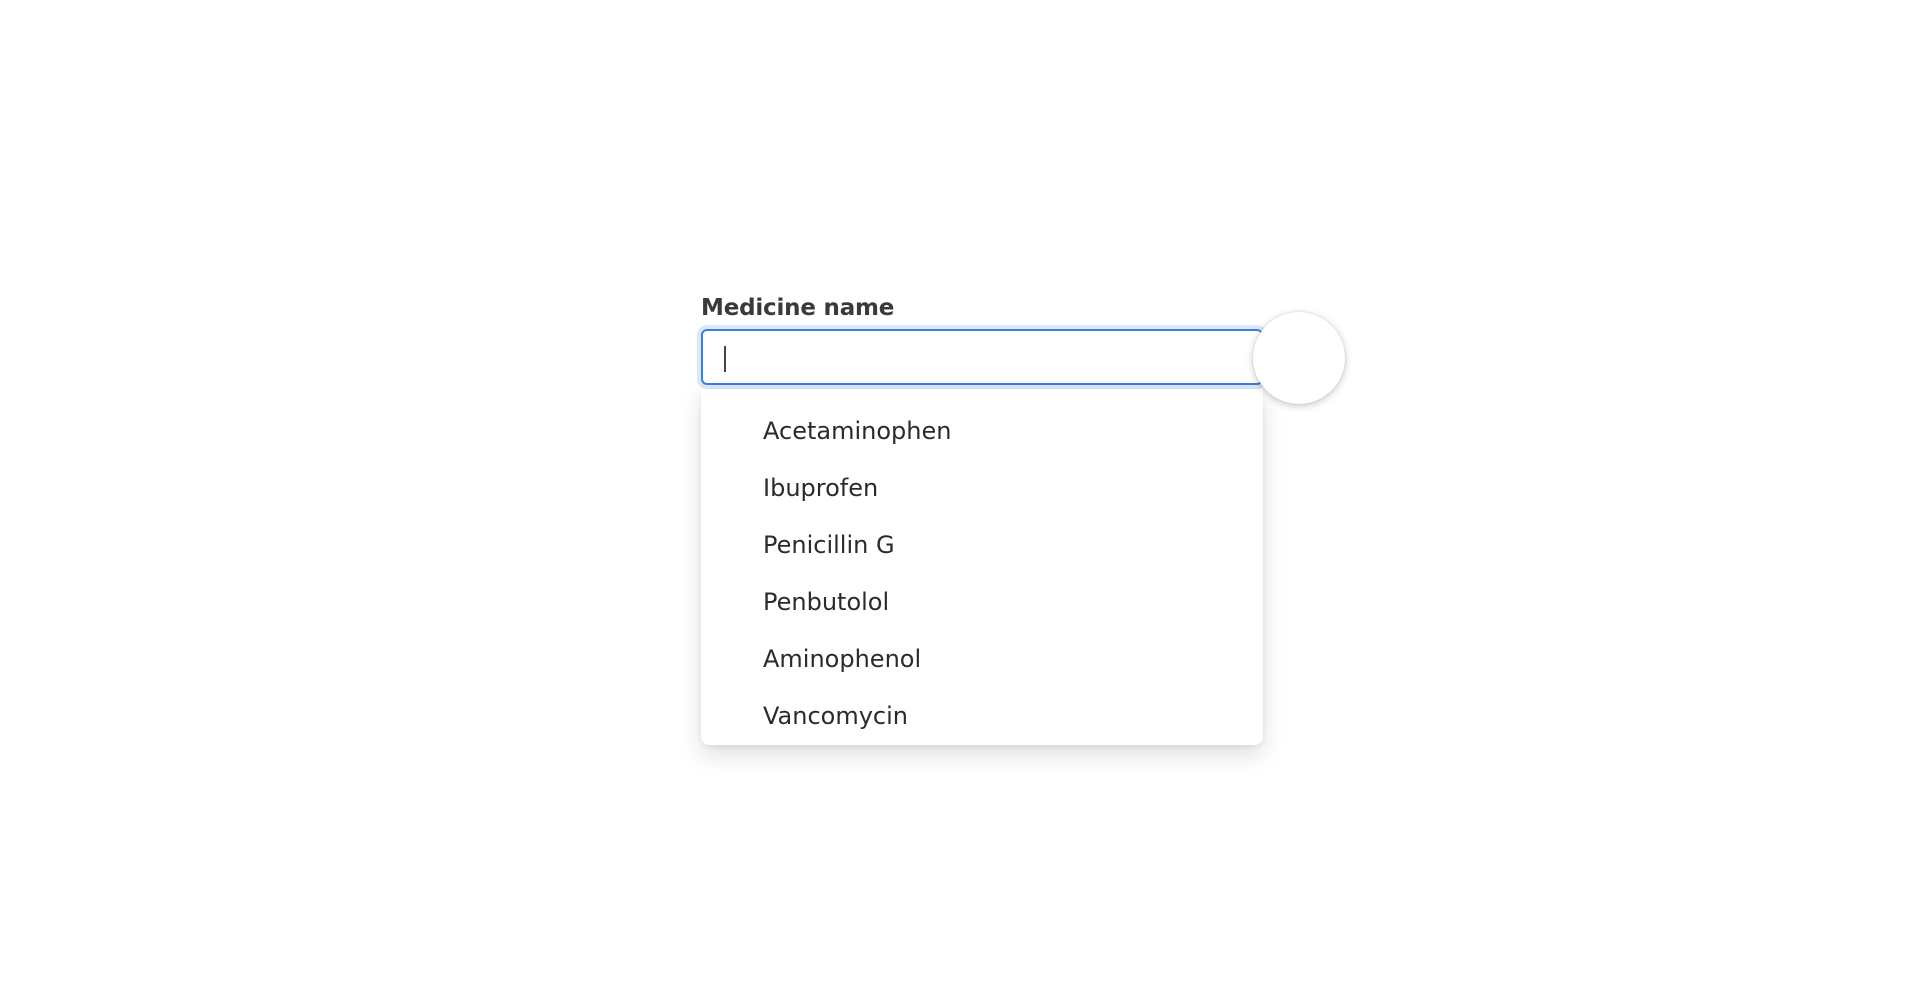 The image size is (1926, 1000). I want to click on dropdown-option: Penicillin G, so click(1002, 545).